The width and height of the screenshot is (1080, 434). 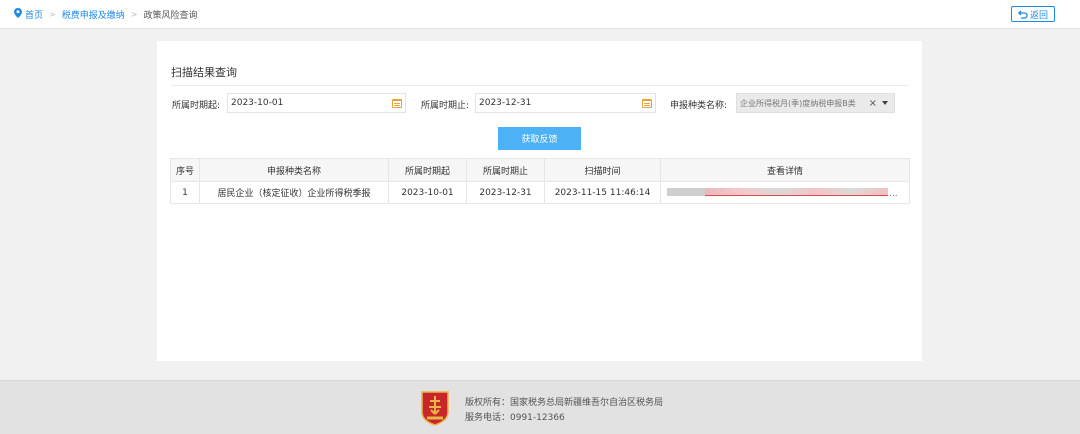 I want to click on divider, so click(x=539, y=85).